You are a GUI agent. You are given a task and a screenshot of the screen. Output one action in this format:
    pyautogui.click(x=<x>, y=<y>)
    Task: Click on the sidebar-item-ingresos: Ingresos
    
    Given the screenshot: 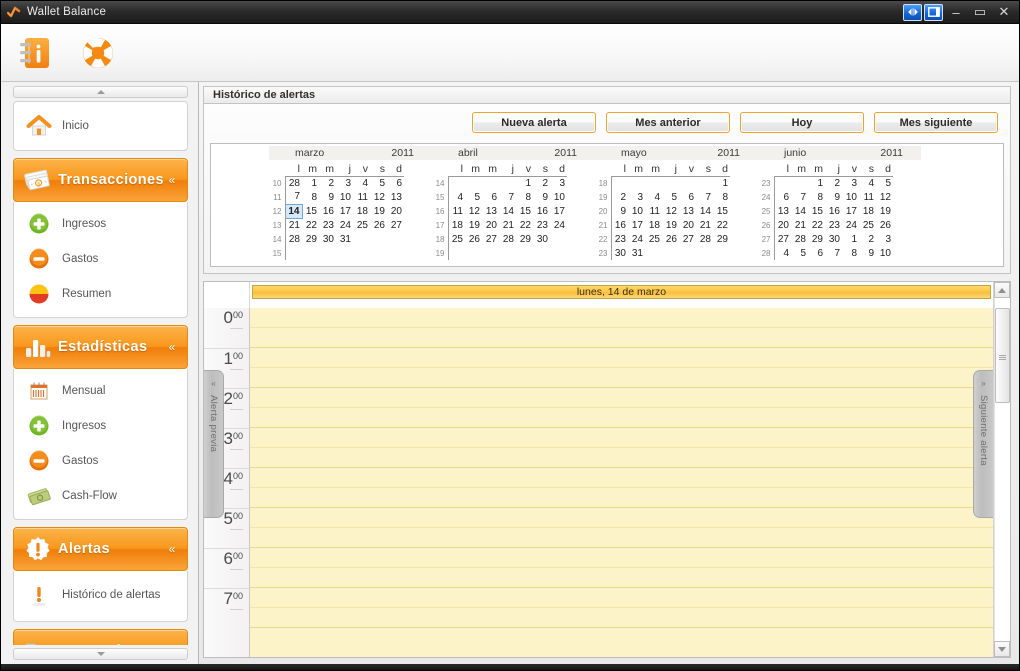 What is the action you would take?
    pyautogui.click(x=100, y=223)
    